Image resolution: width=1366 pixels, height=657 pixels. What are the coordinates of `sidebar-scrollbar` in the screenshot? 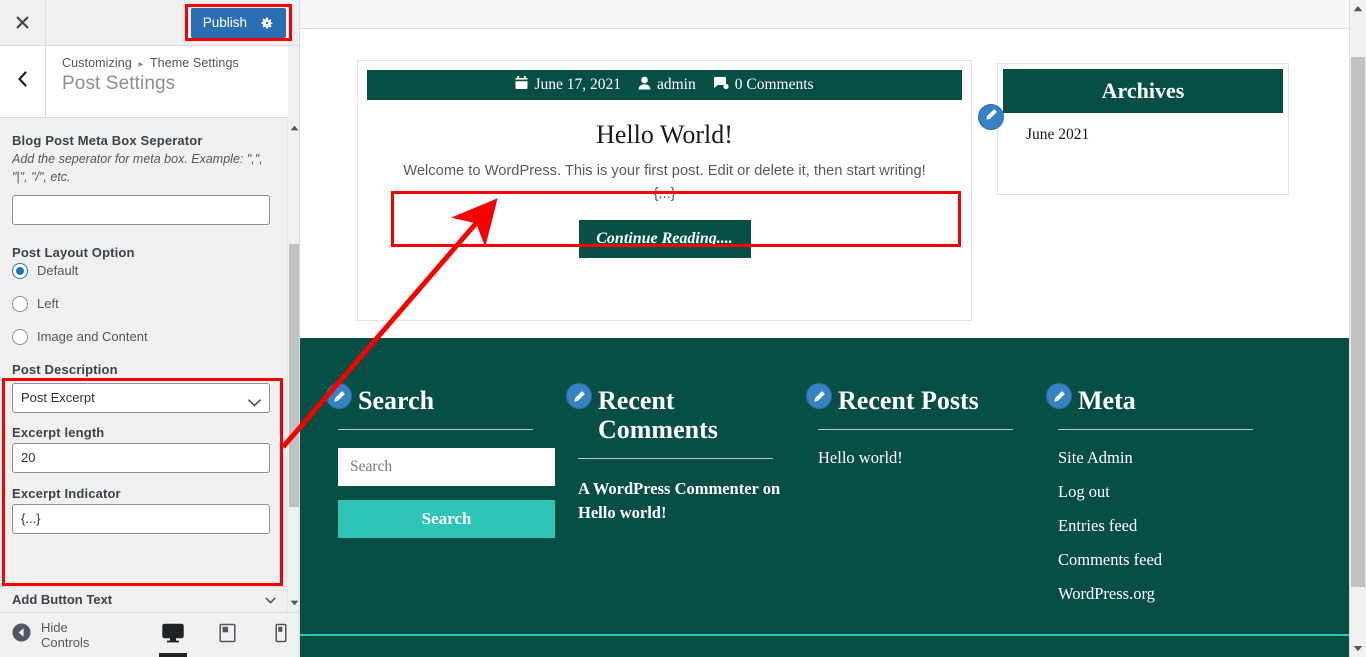 It's located at (293, 365).